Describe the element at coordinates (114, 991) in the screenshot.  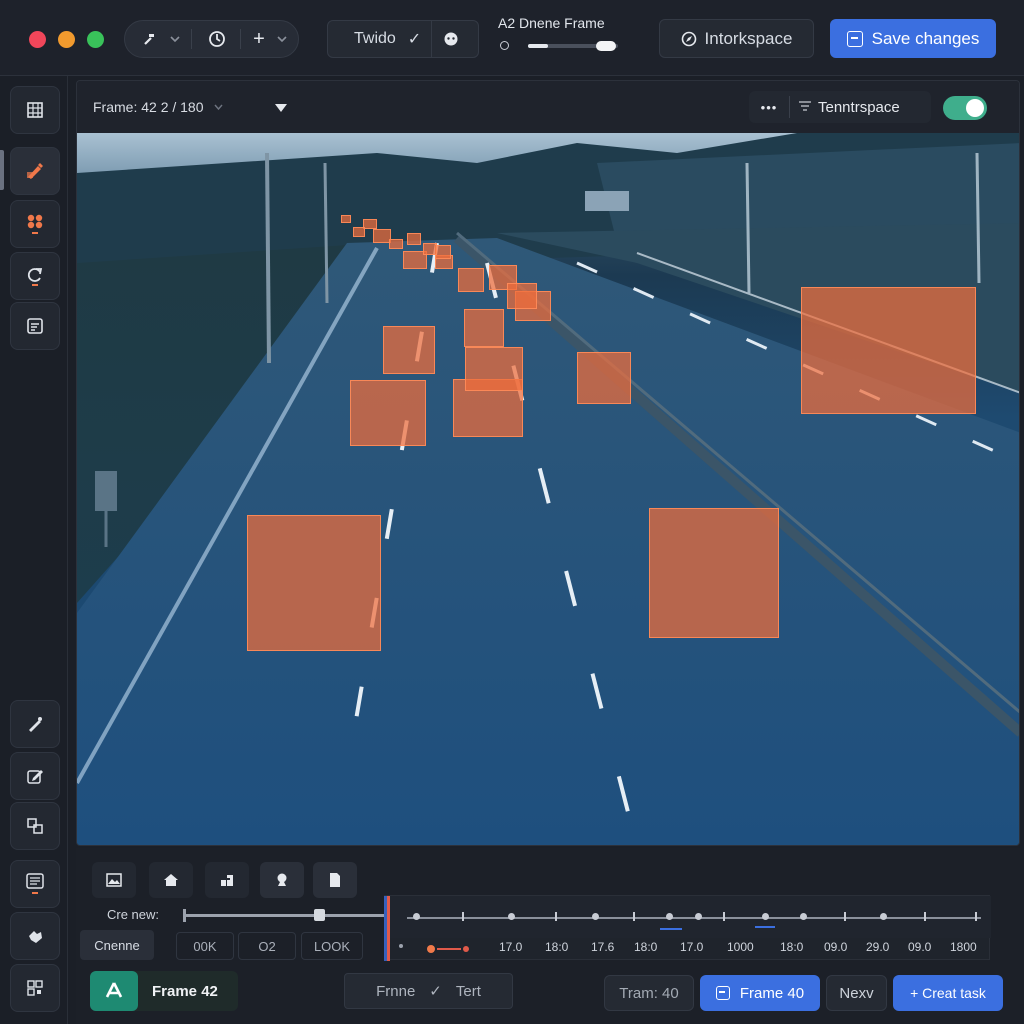
I see `app-logo-icon` at that location.